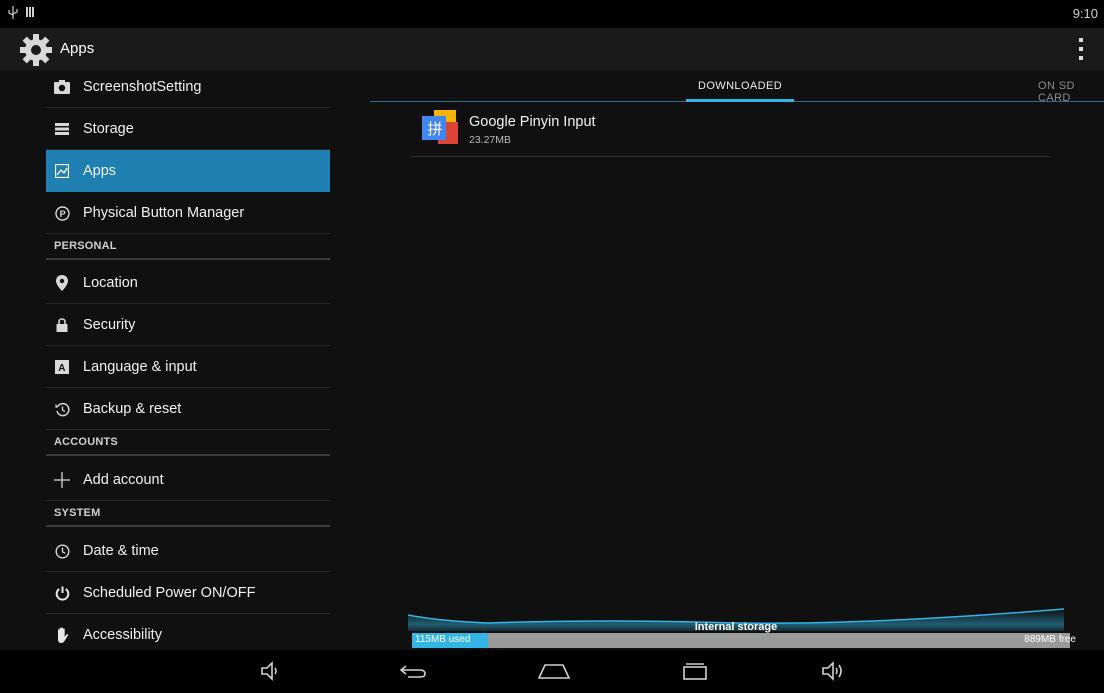 The height and width of the screenshot is (693, 1104). Describe the element at coordinates (132, 409) in the screenshot. I see `sidebar-item-label: Backup & reset` at that location.